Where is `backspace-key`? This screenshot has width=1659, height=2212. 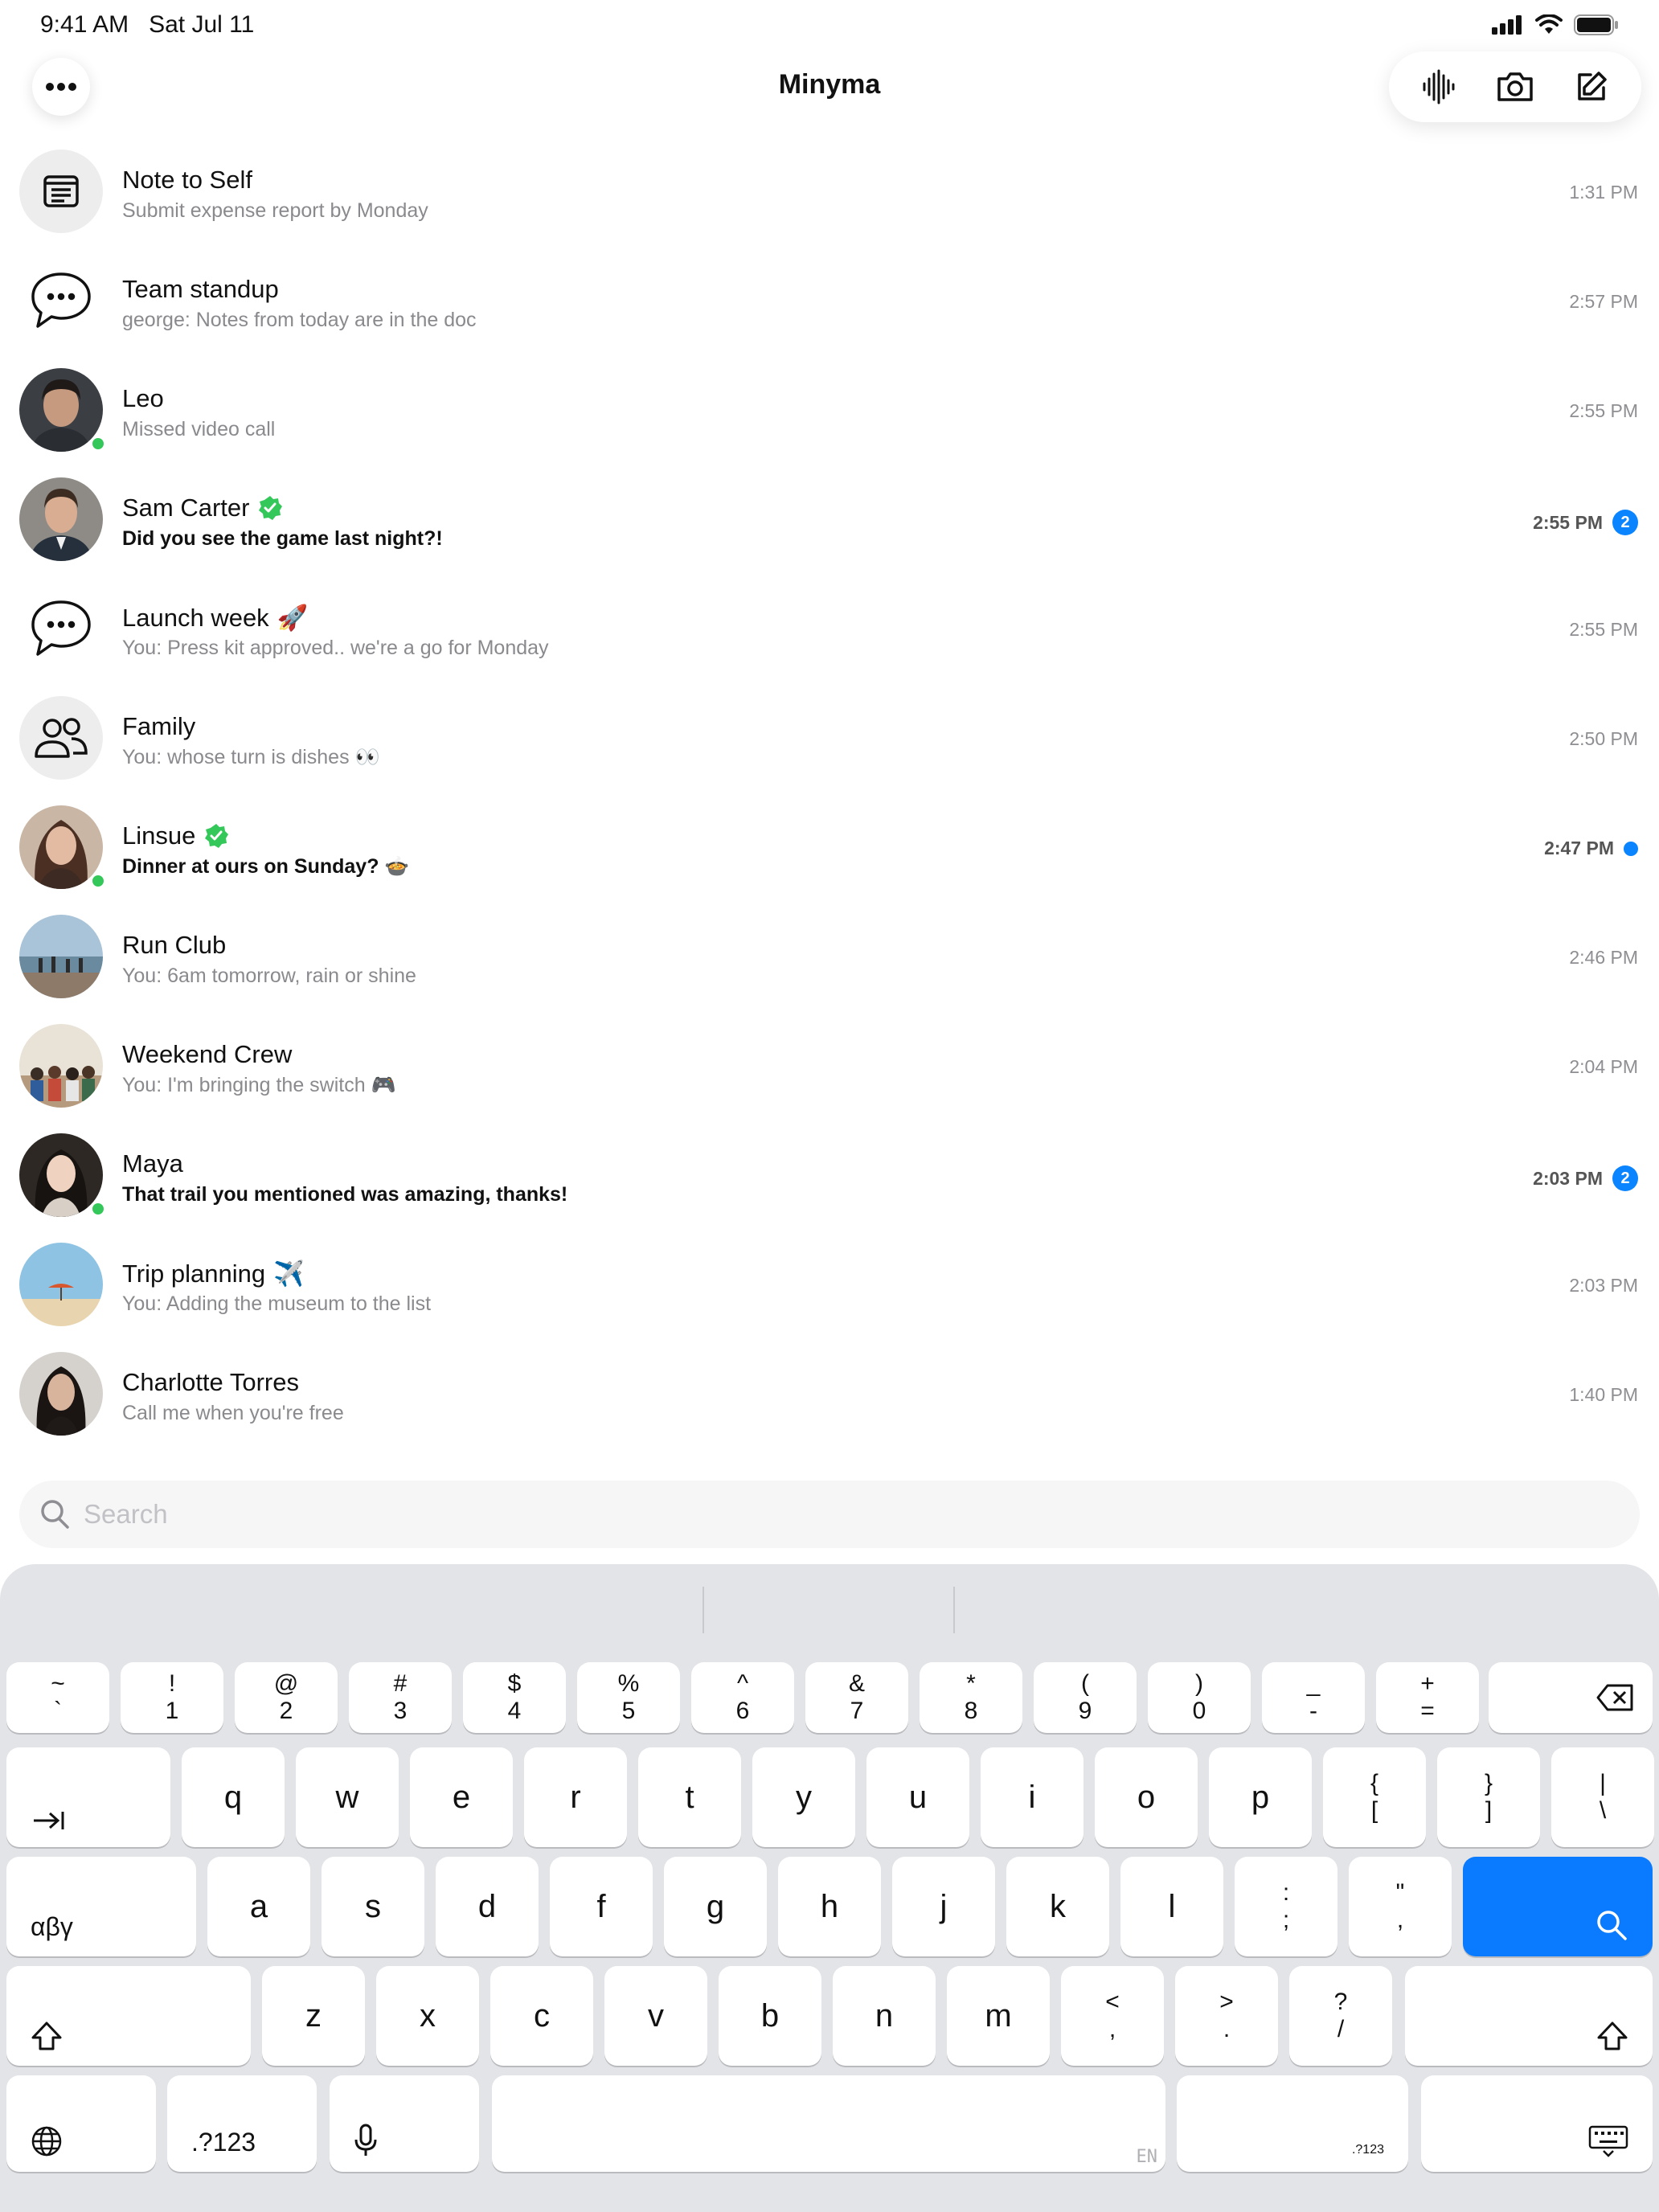
backspace-key is located at coordinates (1571, 1698).